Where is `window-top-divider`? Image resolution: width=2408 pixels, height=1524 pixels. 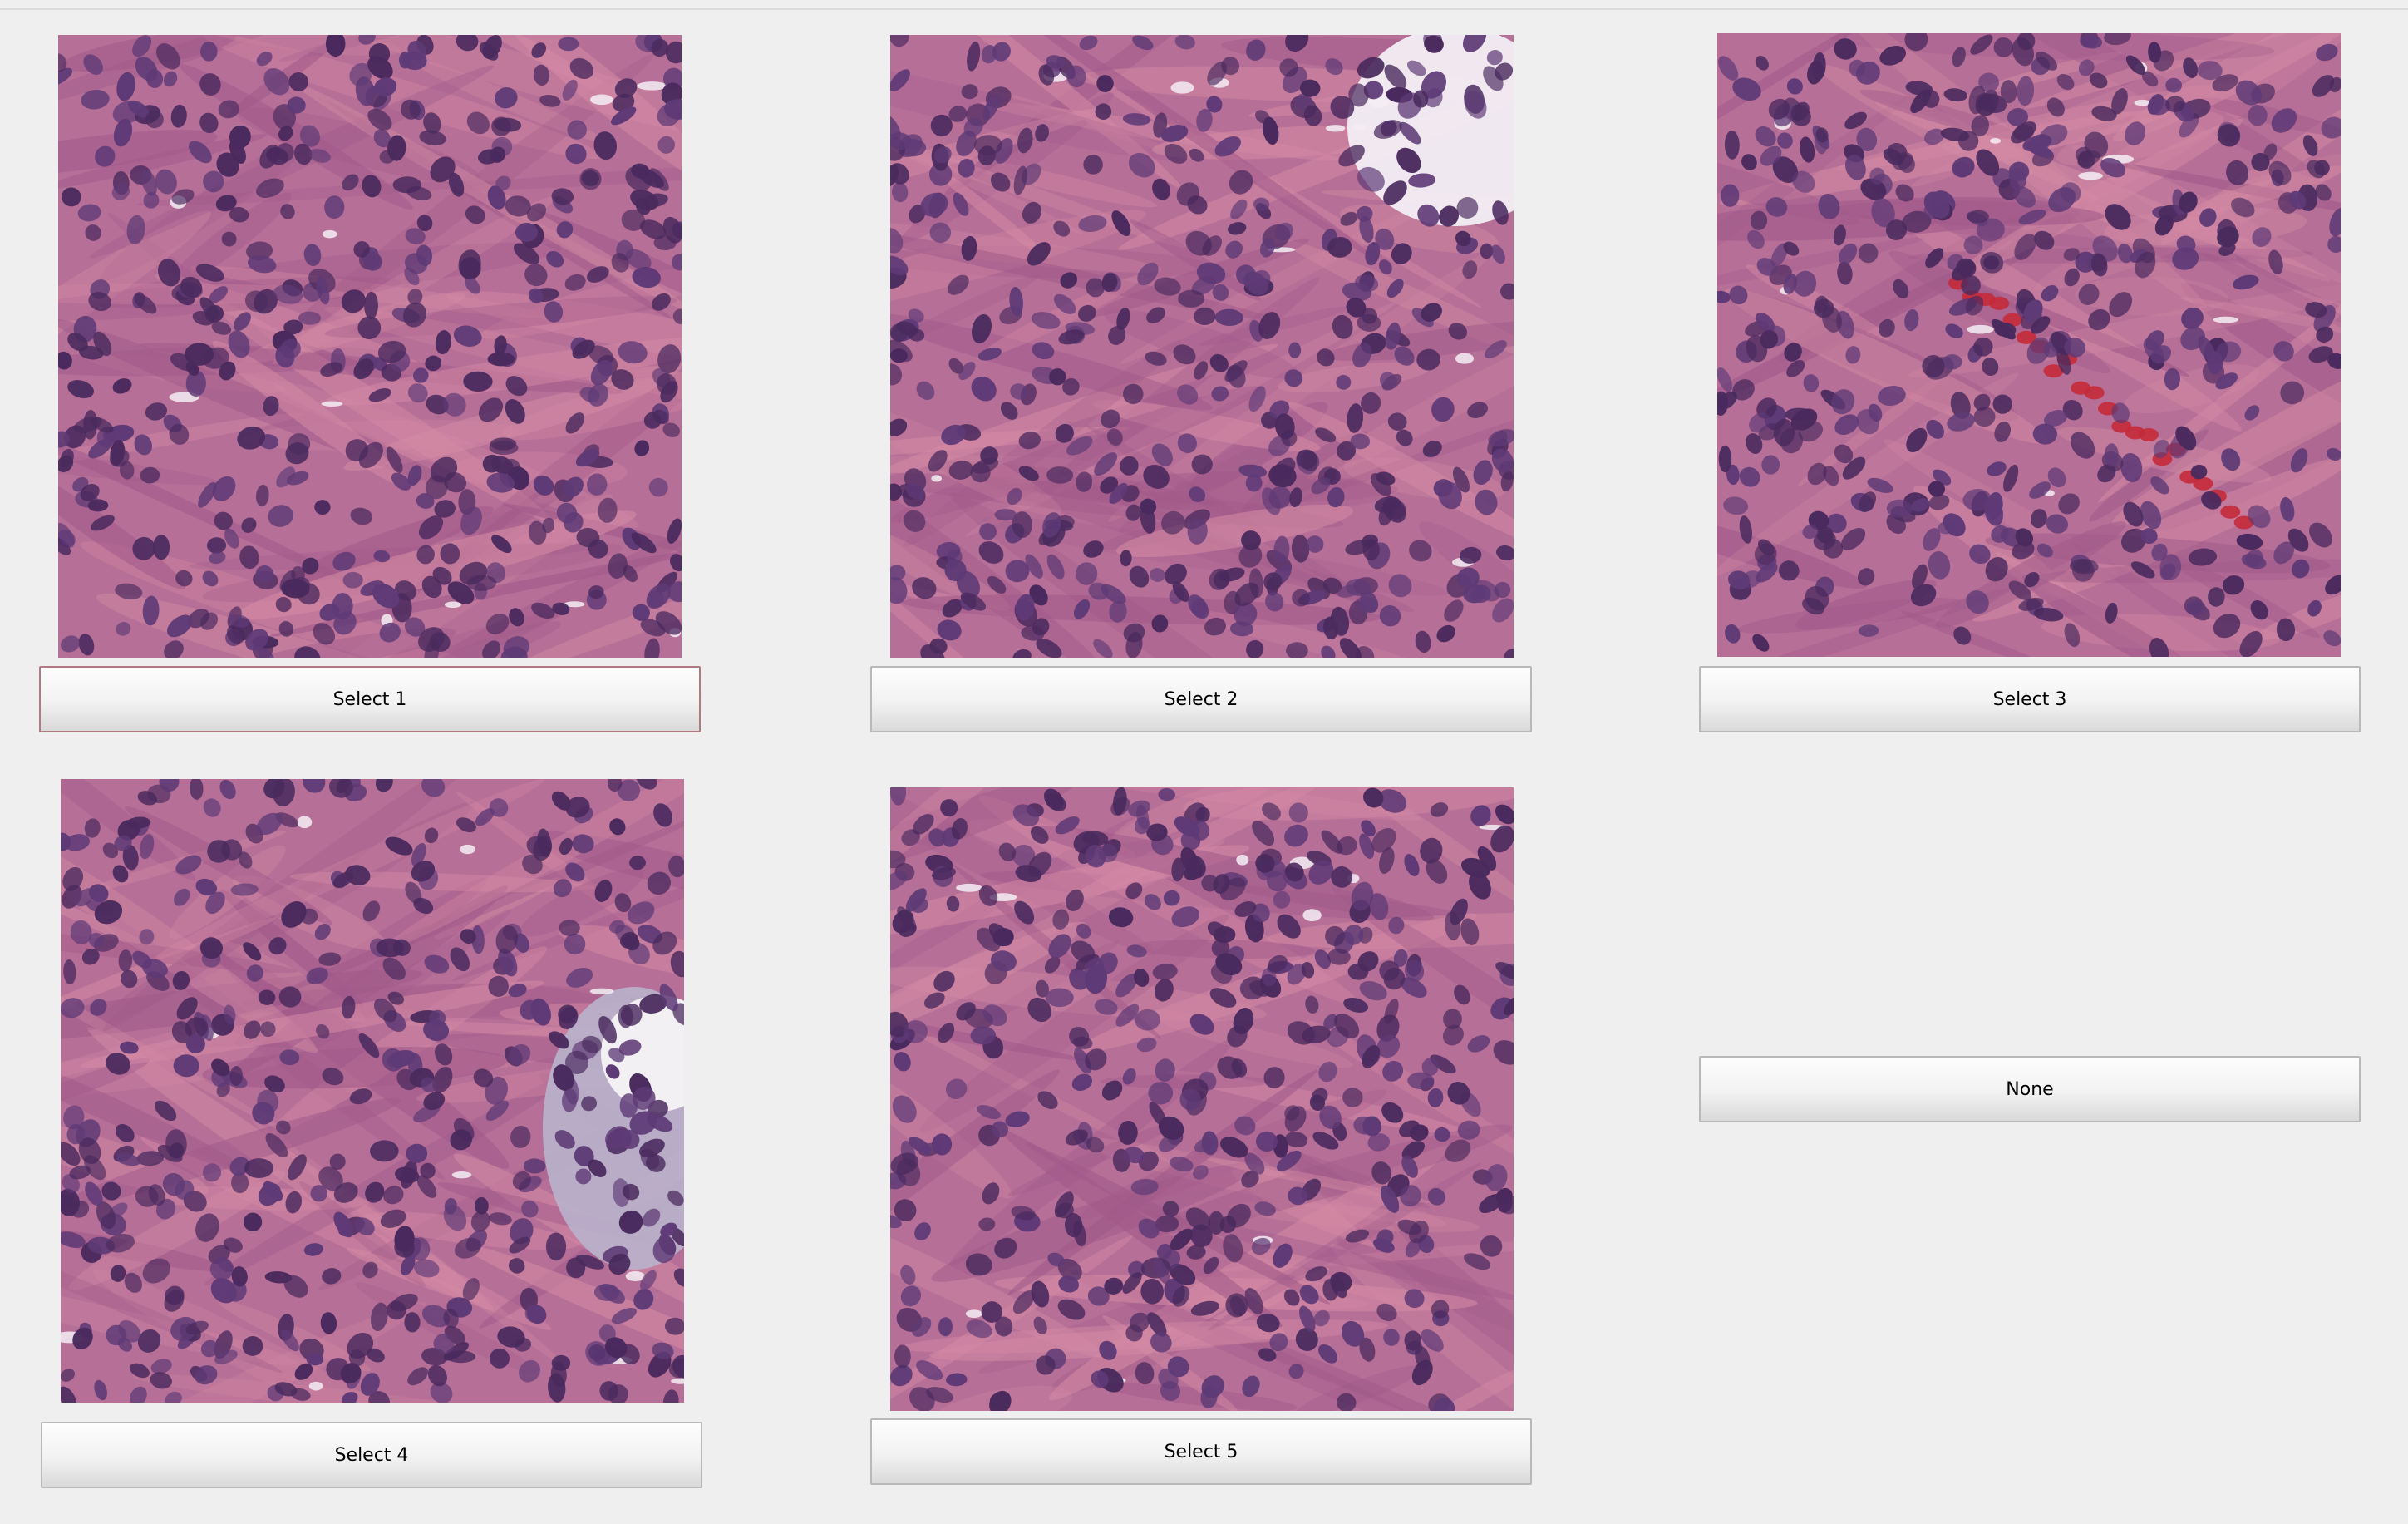 window-top-divider is located at coordinates (1204, 9).